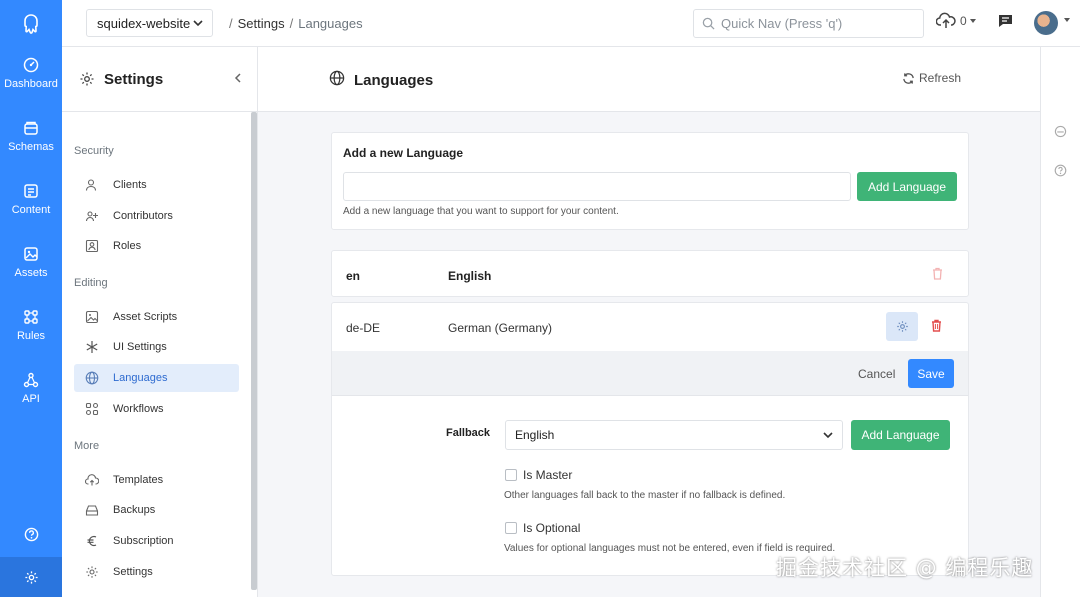 Image resolution: width=1080 pixels, height=597 pixels. I want to click on nav-api: API, so click(31, 402).